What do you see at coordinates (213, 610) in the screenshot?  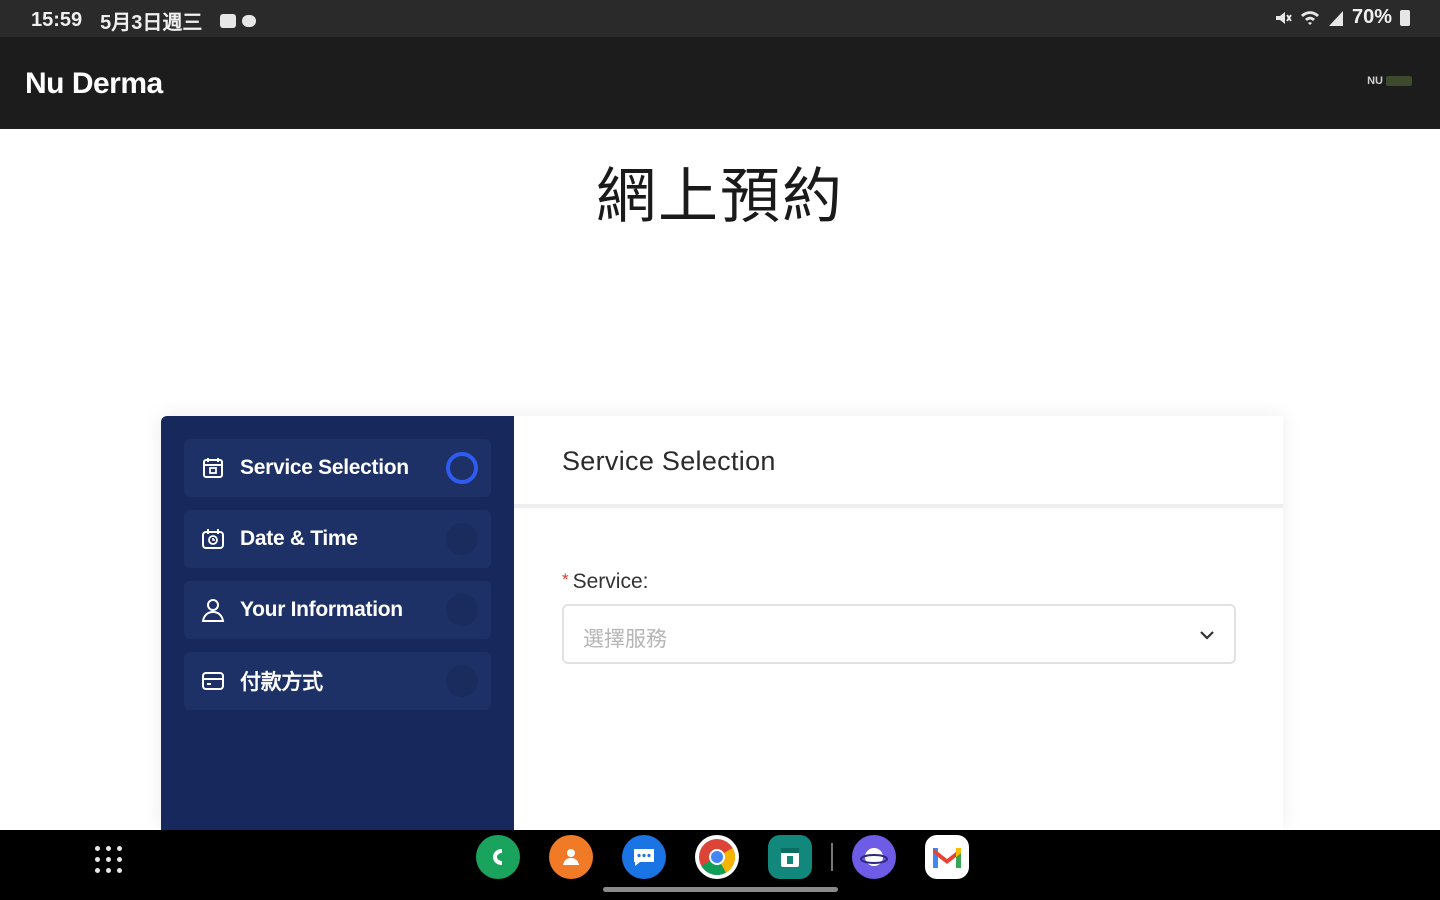 I see `user-icon` at bounding box center [213, 610].